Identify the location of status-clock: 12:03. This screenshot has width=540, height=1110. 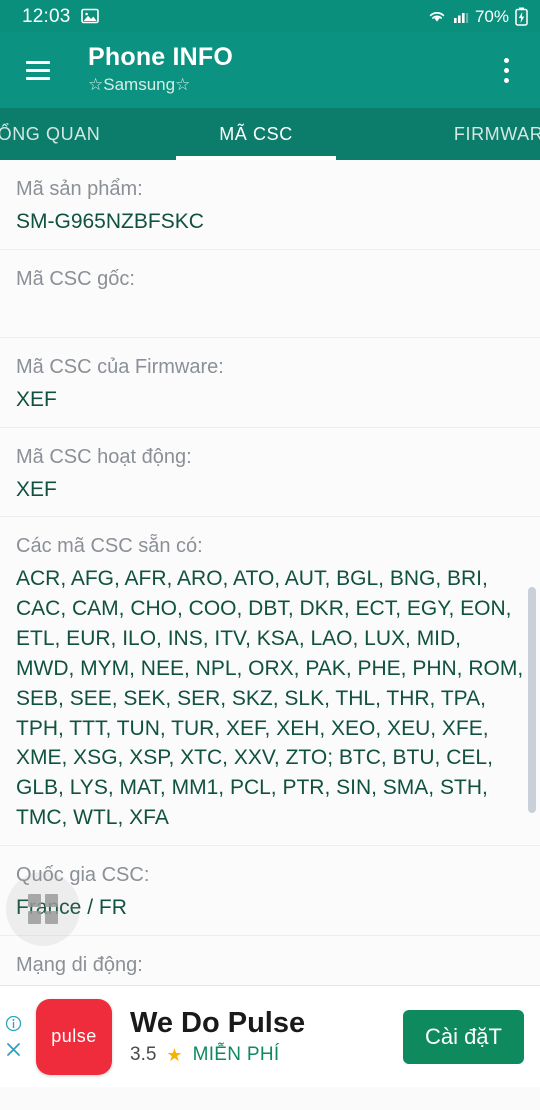
(46, 16).